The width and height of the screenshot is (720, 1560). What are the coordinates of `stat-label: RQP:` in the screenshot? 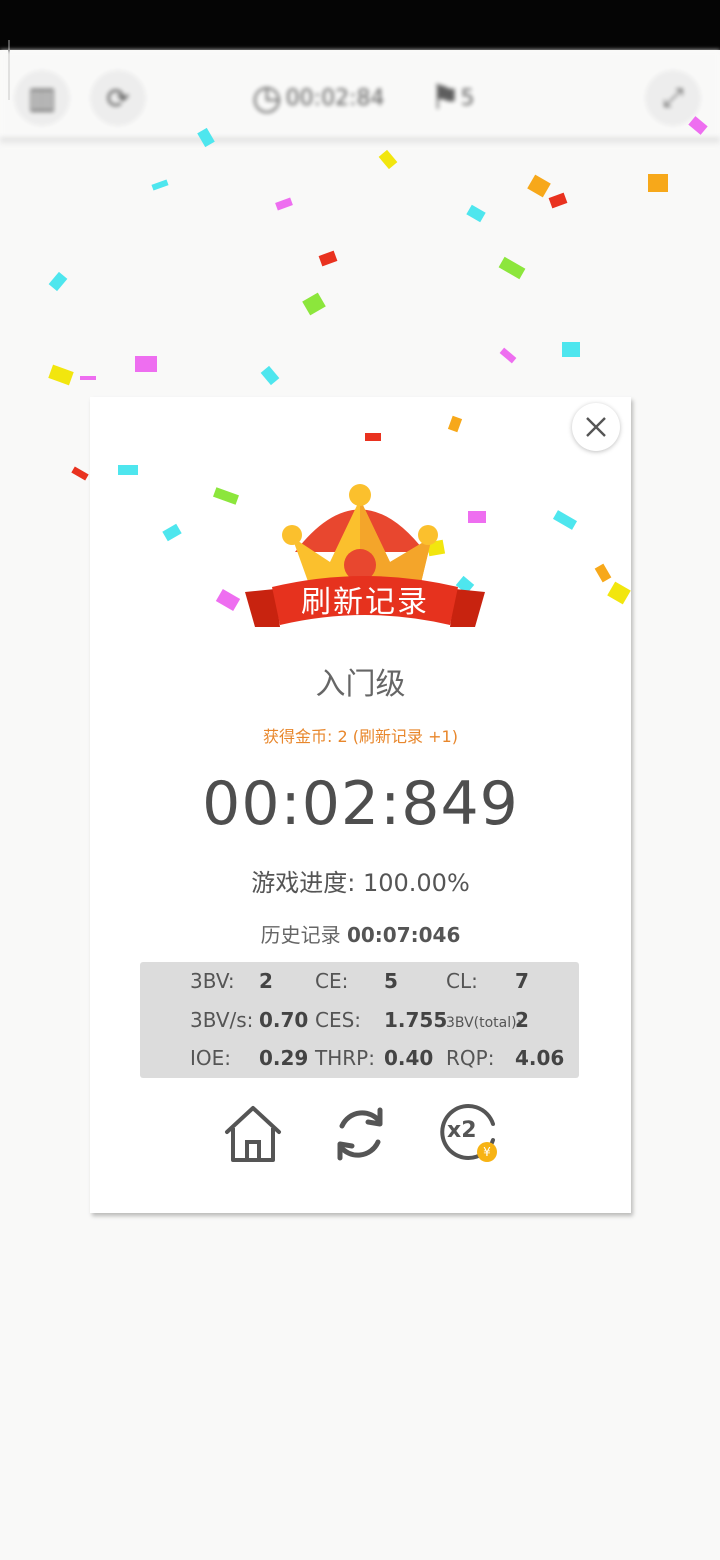 It's located at (470, 1058).